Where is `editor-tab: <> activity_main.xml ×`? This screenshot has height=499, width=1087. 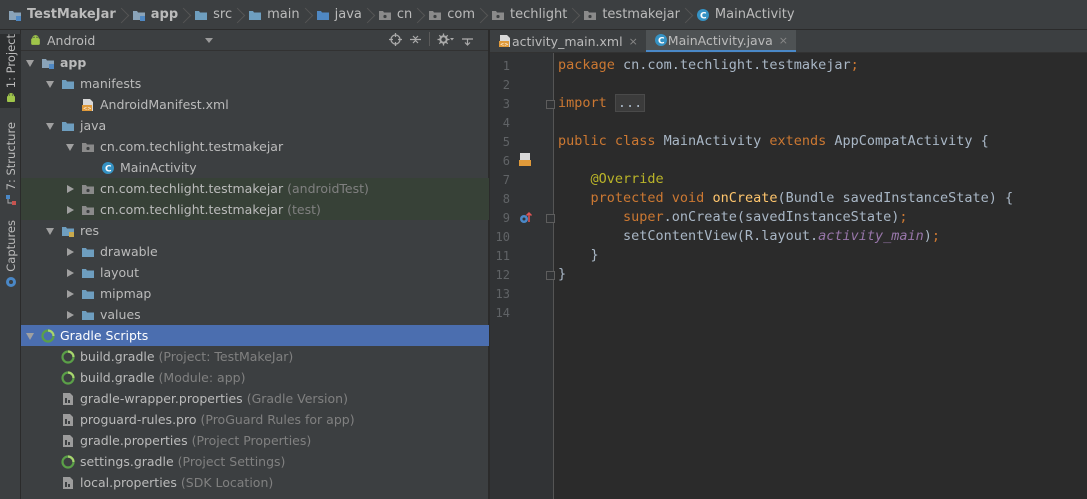
editor-tab: <> activity_main.xml × is located at coordinates (568, 41).